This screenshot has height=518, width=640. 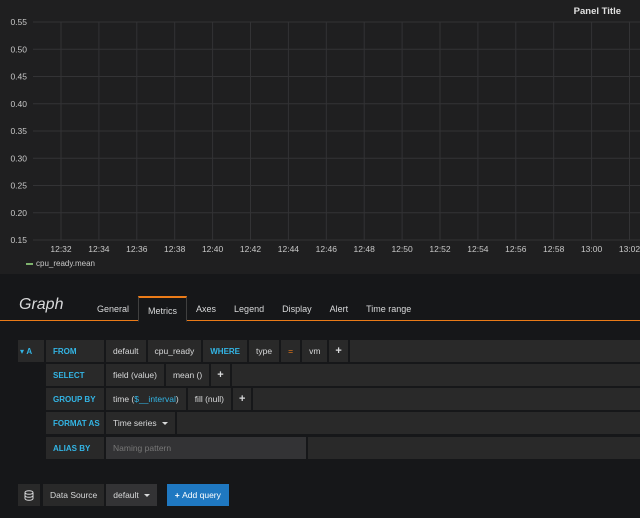 What do you see at coordinates (18, 131) in the screenshot?
I see `y-tick-label: 0.35` at bounding box center [18, 131].